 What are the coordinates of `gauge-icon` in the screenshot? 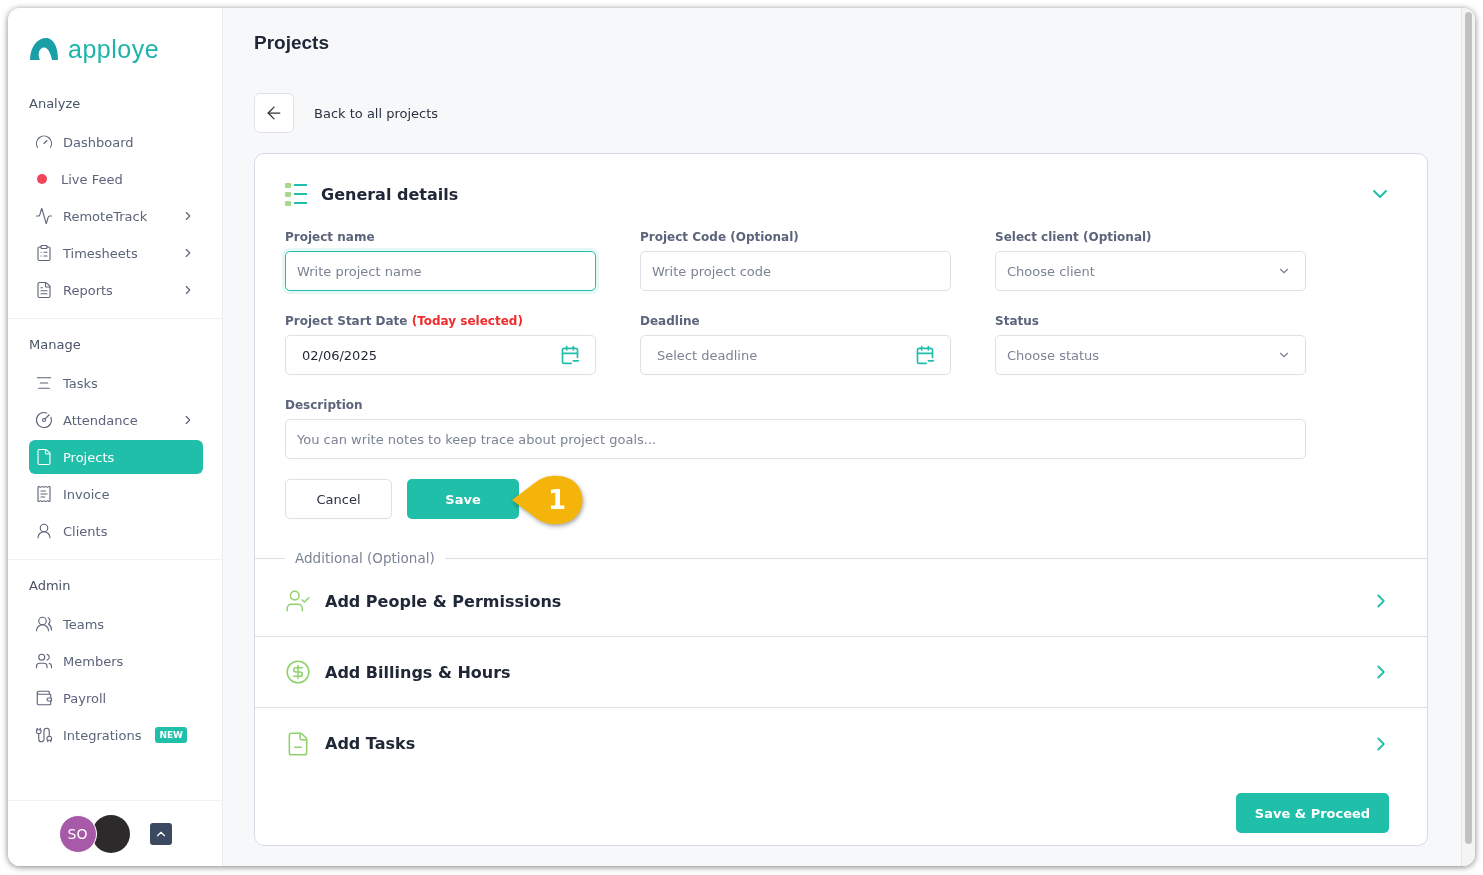 It's located at (44, 142).